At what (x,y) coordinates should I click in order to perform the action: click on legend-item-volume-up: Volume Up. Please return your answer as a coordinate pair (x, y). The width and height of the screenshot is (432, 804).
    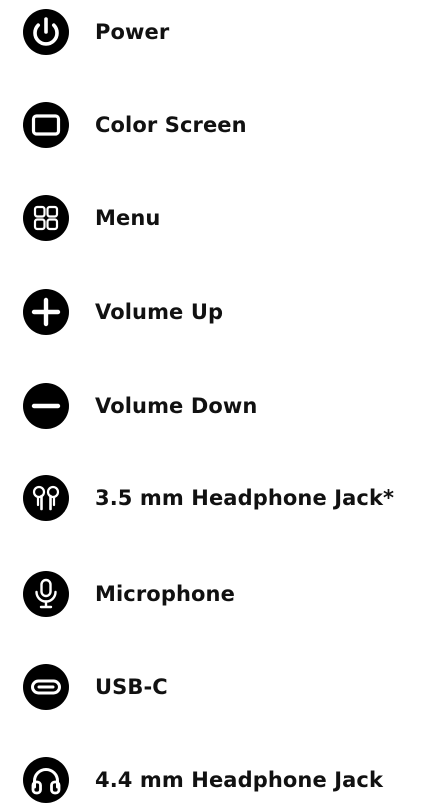
    Looking at the image, I should click on (122, 312).